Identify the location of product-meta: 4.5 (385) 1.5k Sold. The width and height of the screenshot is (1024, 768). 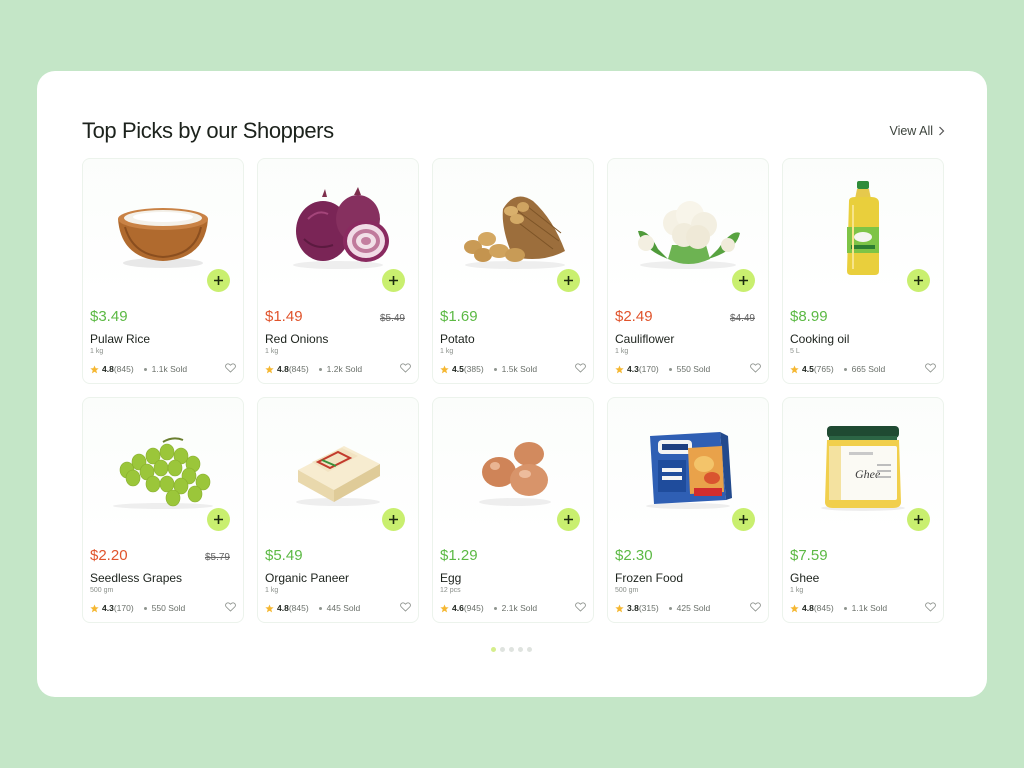
(488, 369).